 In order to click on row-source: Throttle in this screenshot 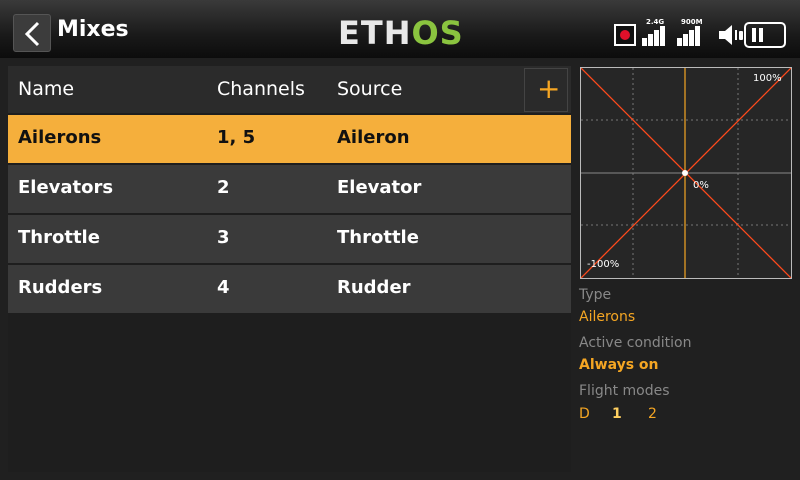, I will do `click(378, 237)`.